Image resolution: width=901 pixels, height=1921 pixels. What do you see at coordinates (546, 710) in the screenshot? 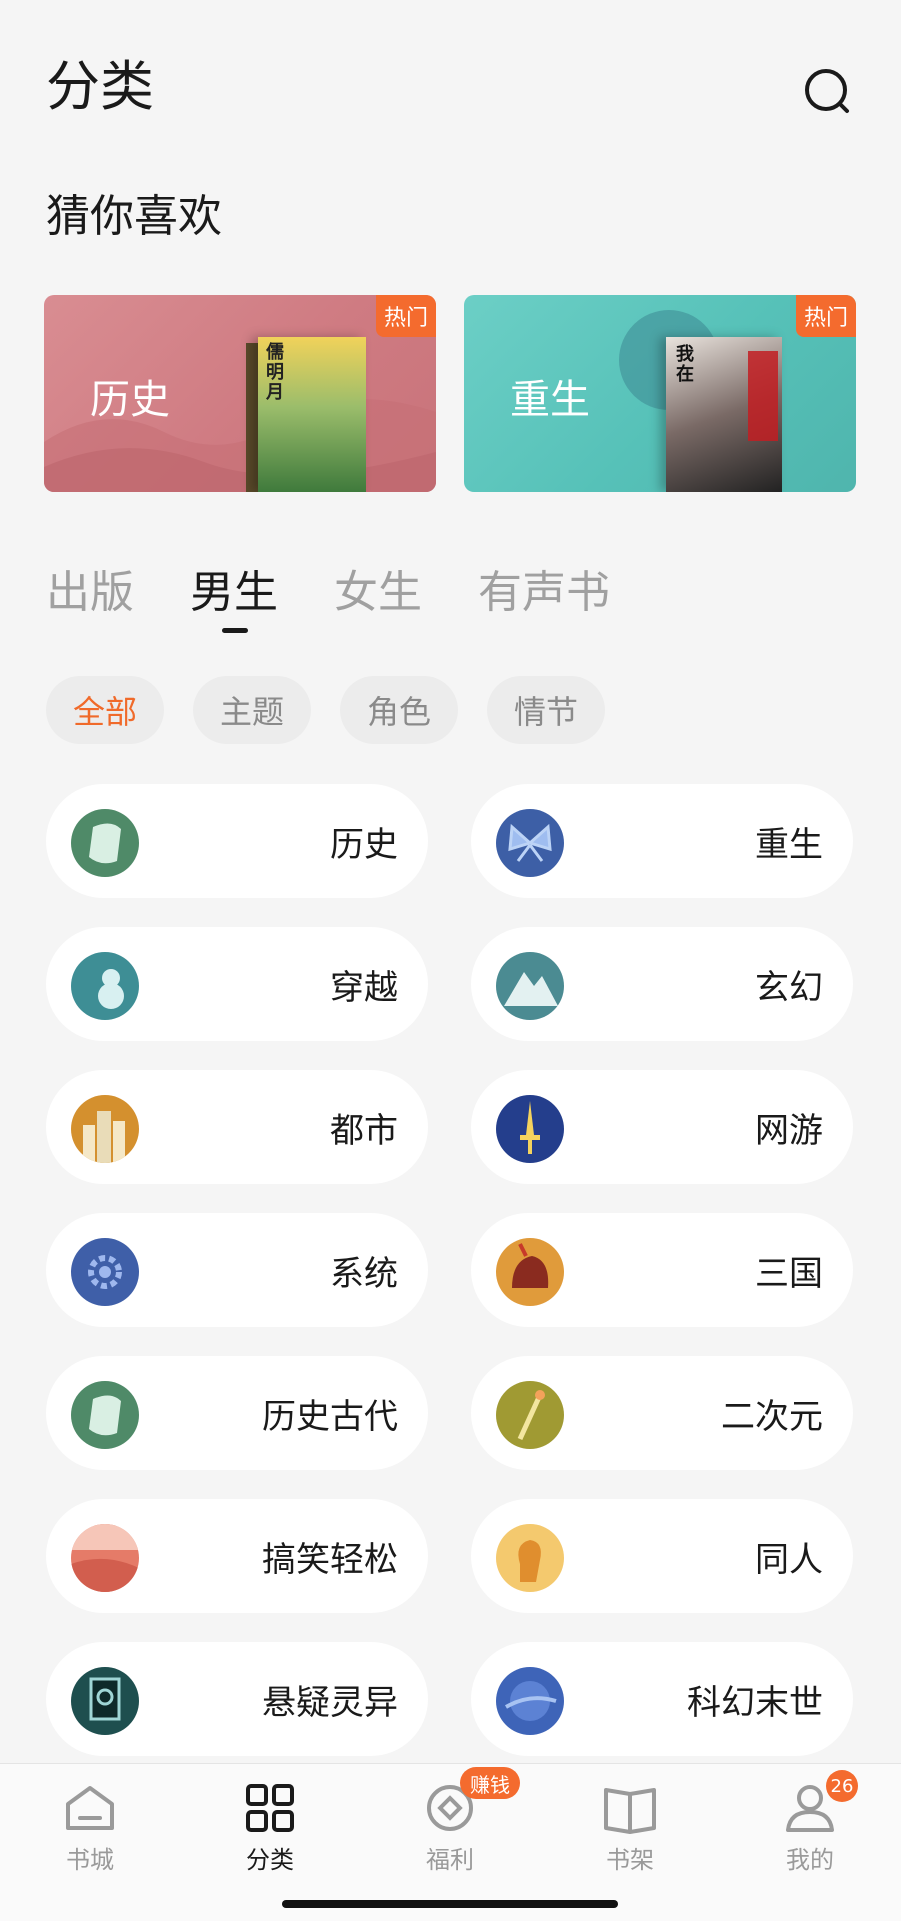
I see `filter-plot: 情节` at bounding box center [546, 710].